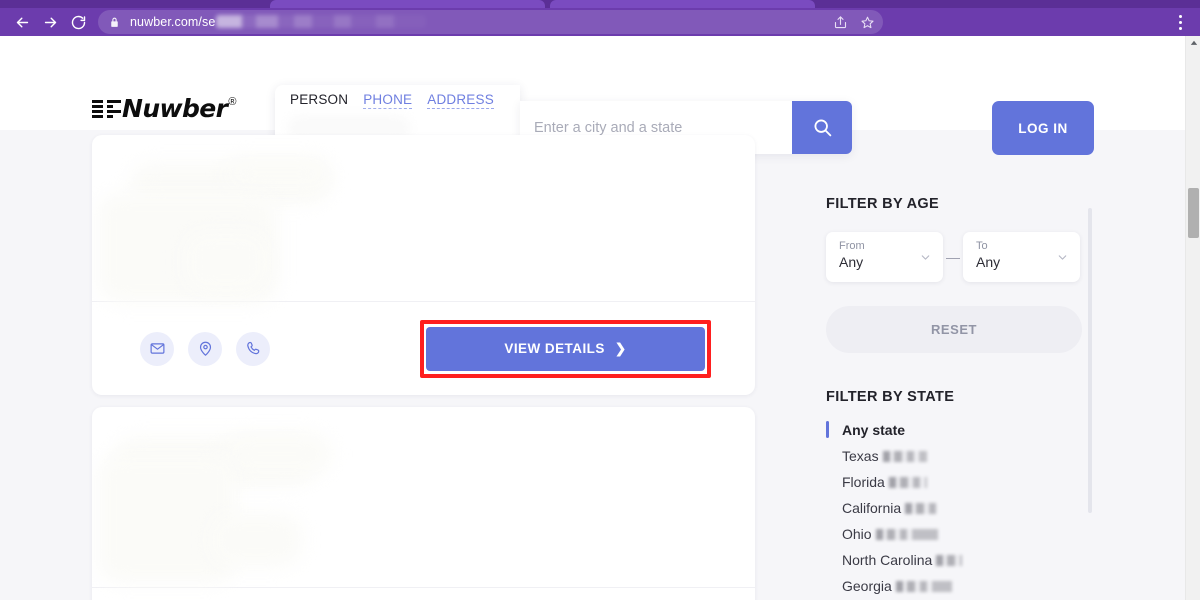 The width and height of the screenshot is (1200, 600). What do you see at coordinates (883, 204) in the screenshot?
I see `filter-by-age-title: FILTER BY AGE` at bounding box center [883, 204].